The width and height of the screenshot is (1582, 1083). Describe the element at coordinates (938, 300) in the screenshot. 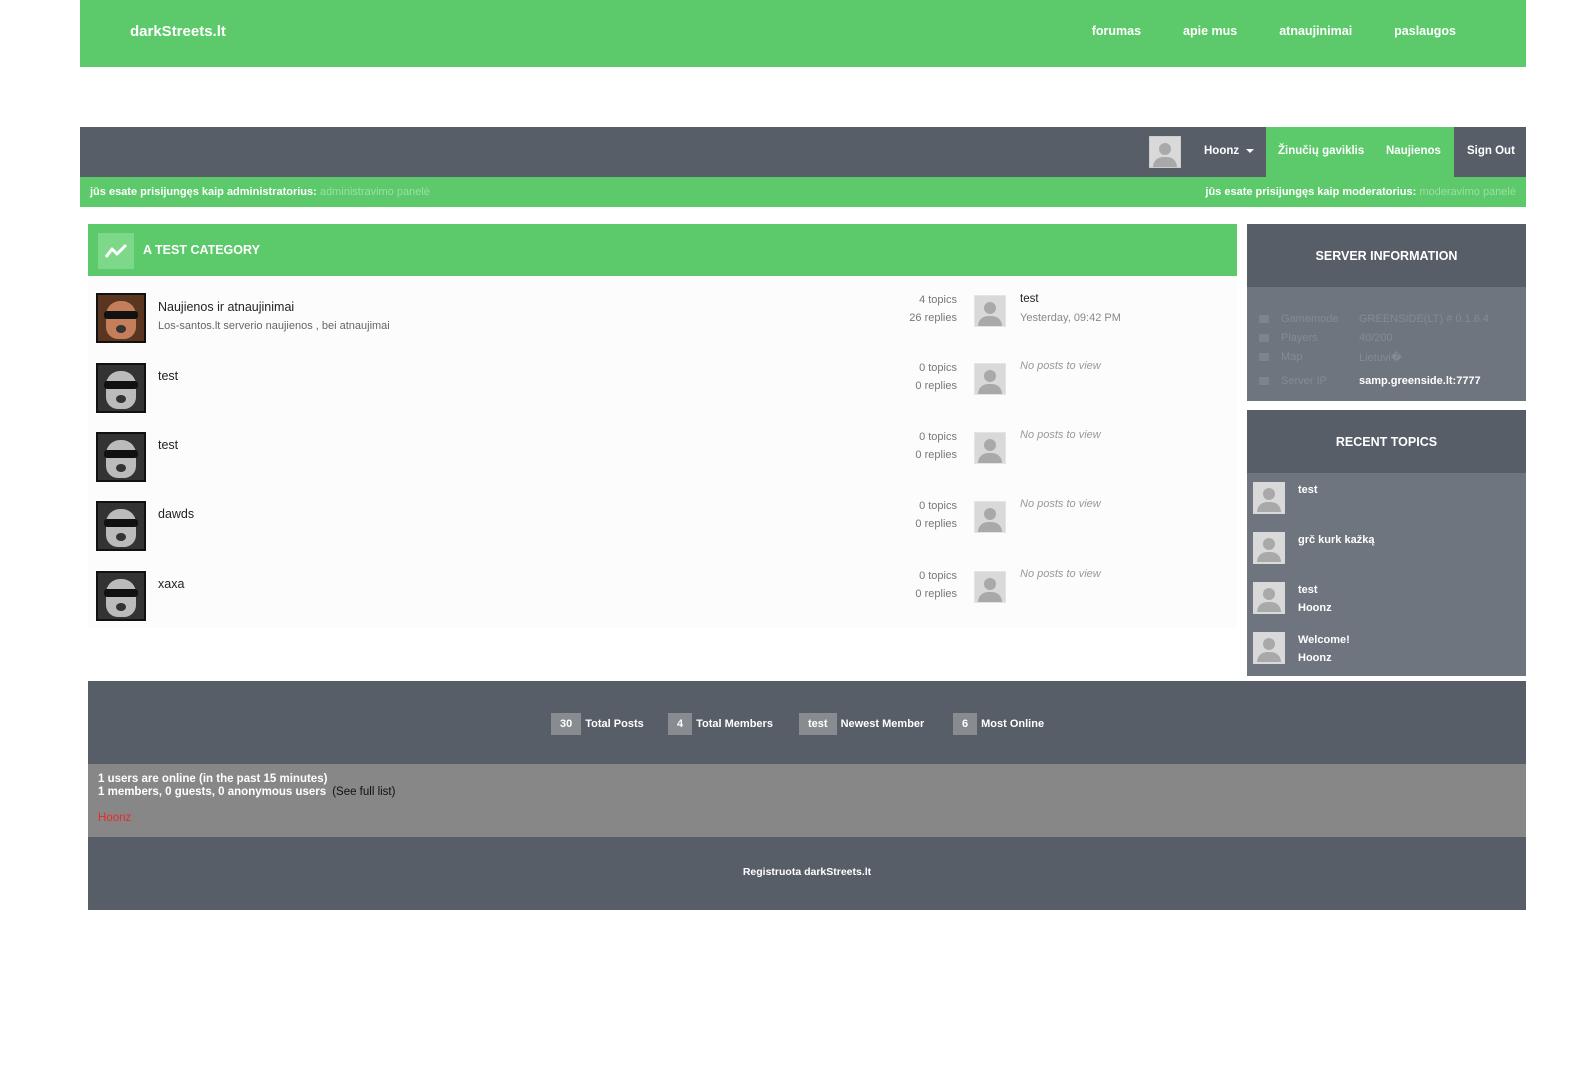

I see `topics-count: 4 topics` at that location.